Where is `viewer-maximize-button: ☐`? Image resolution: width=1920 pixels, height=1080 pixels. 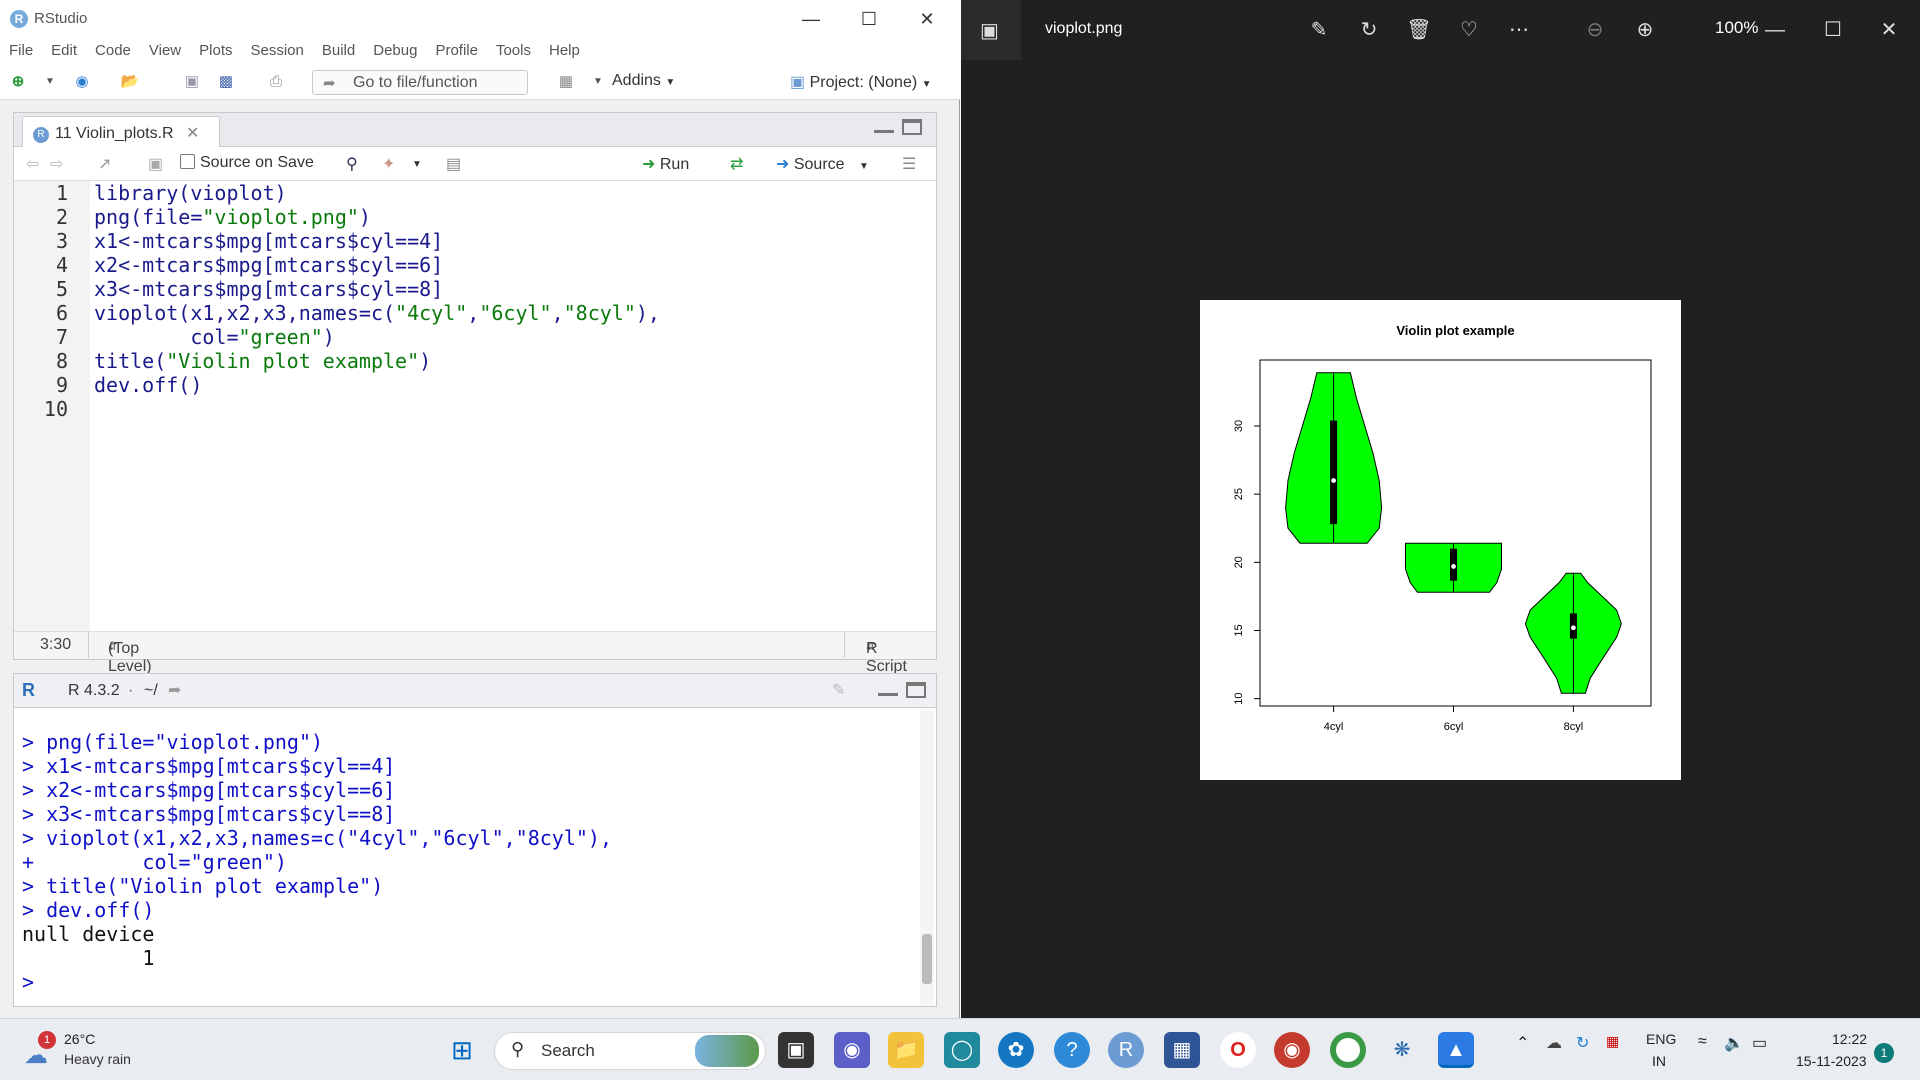 viewer-maximize-button: ☐ is located at coordinates (1833, 30).